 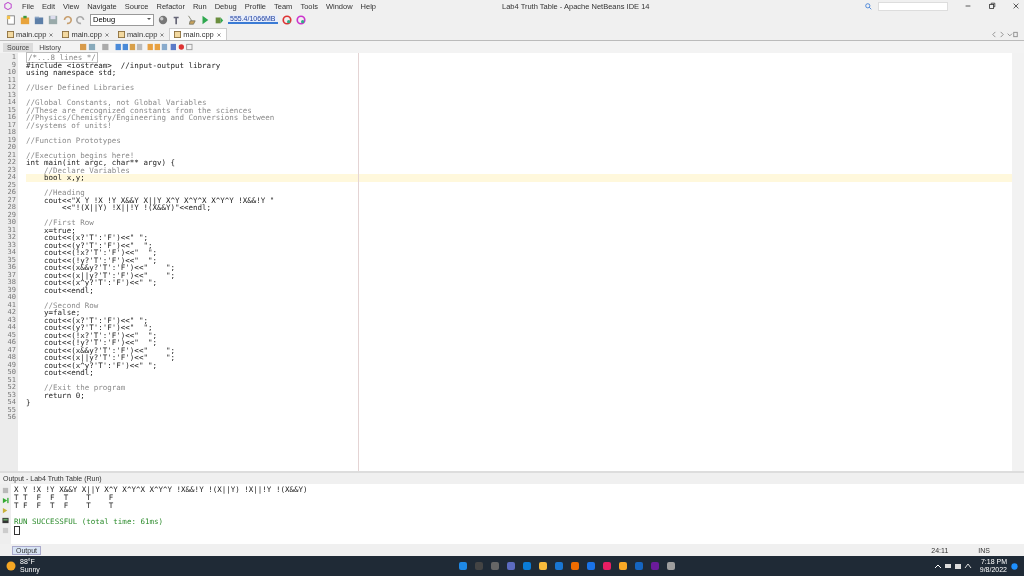 What do you see at coordinates (968, 6) in the screenshot?
I see `minimize-icon` at bounding box center [968, 6].